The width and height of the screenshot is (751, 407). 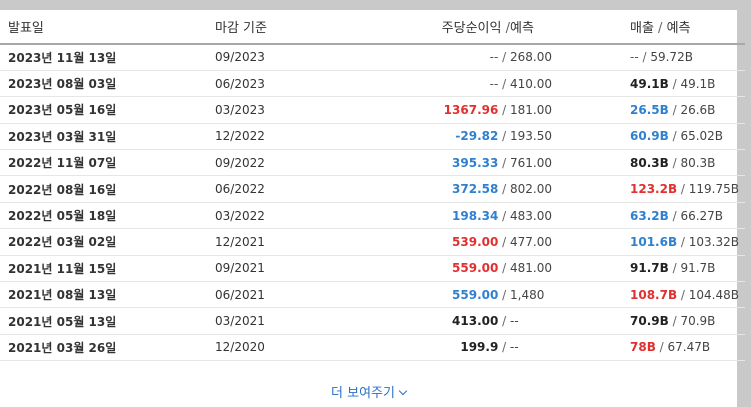 What do you see at coordinates (649, 215) in the screenshot?
I see `revenue-actual: 63.2B` at bounding box center [649, 215].